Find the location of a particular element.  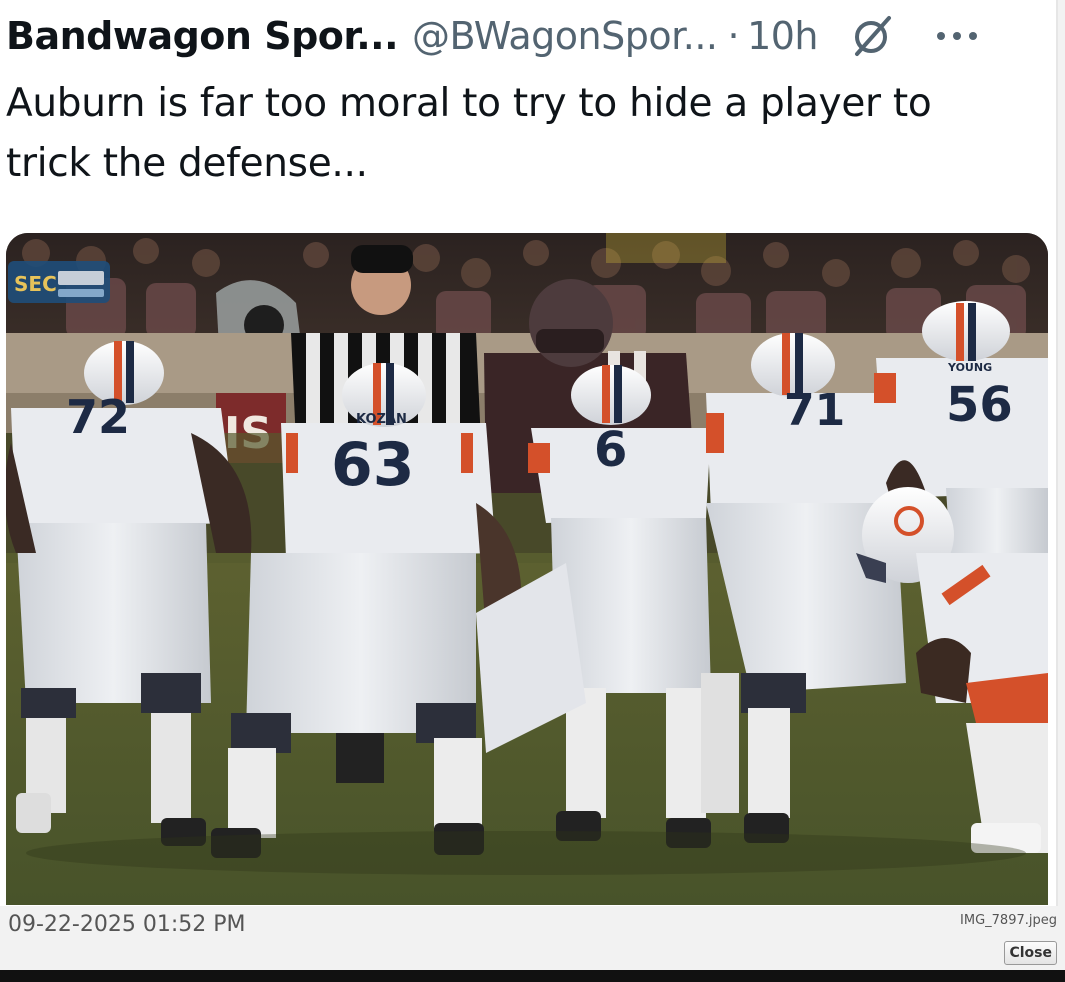

tweet-header: Bandwagon Spor... @BWagonSpor... · 10h is located at coordinates (531, 36).